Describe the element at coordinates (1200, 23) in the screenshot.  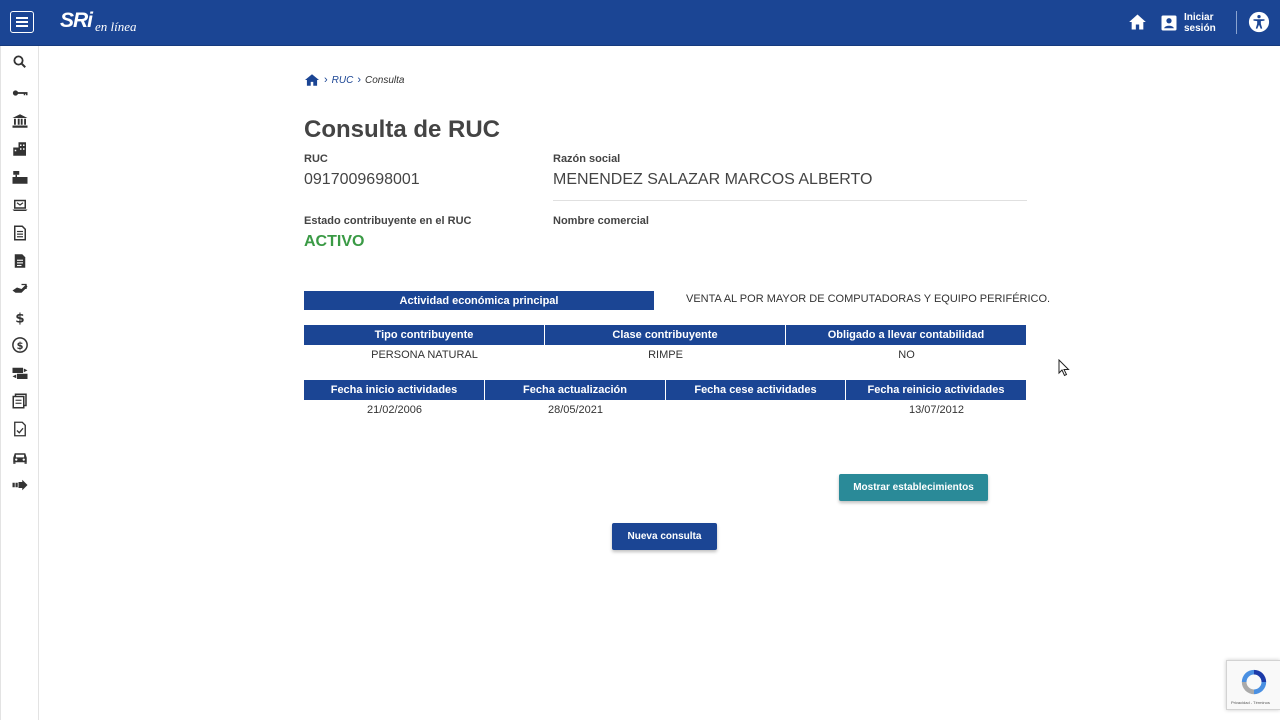
I see `login-label: Iniciar sesión` at that location.